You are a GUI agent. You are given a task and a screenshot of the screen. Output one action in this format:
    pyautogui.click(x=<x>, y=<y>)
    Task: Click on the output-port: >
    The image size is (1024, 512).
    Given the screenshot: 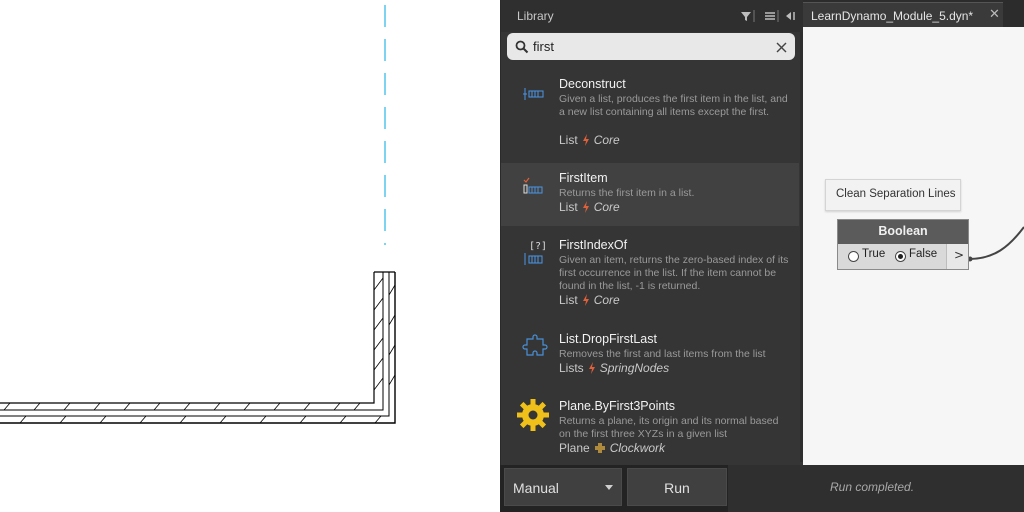 What is the action you would take?
    pyautogui.click(x=957, y=256)
    